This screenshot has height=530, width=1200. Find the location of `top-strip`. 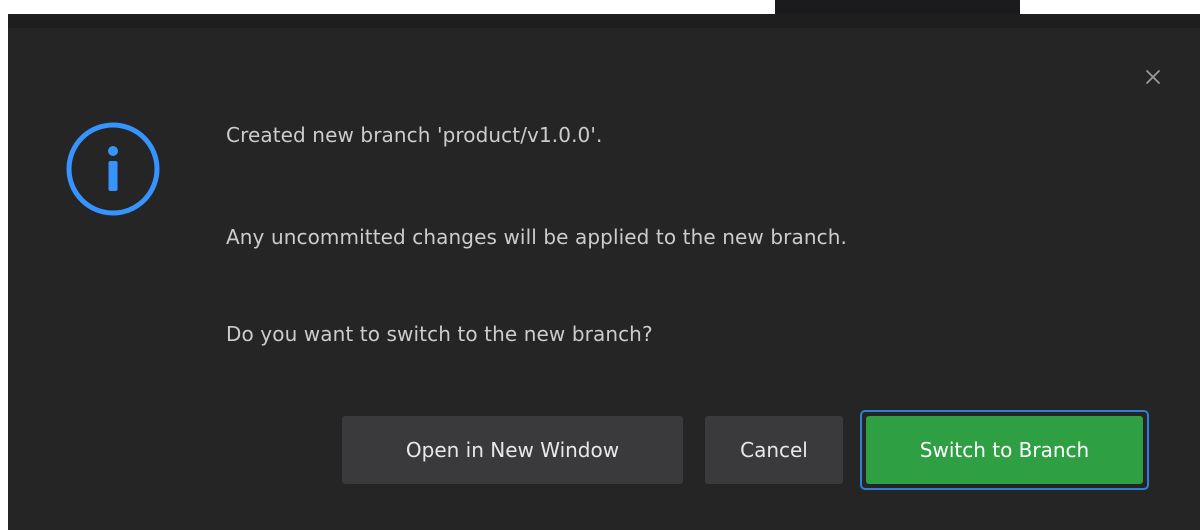

top-strip is located at coordinates (600, 7).